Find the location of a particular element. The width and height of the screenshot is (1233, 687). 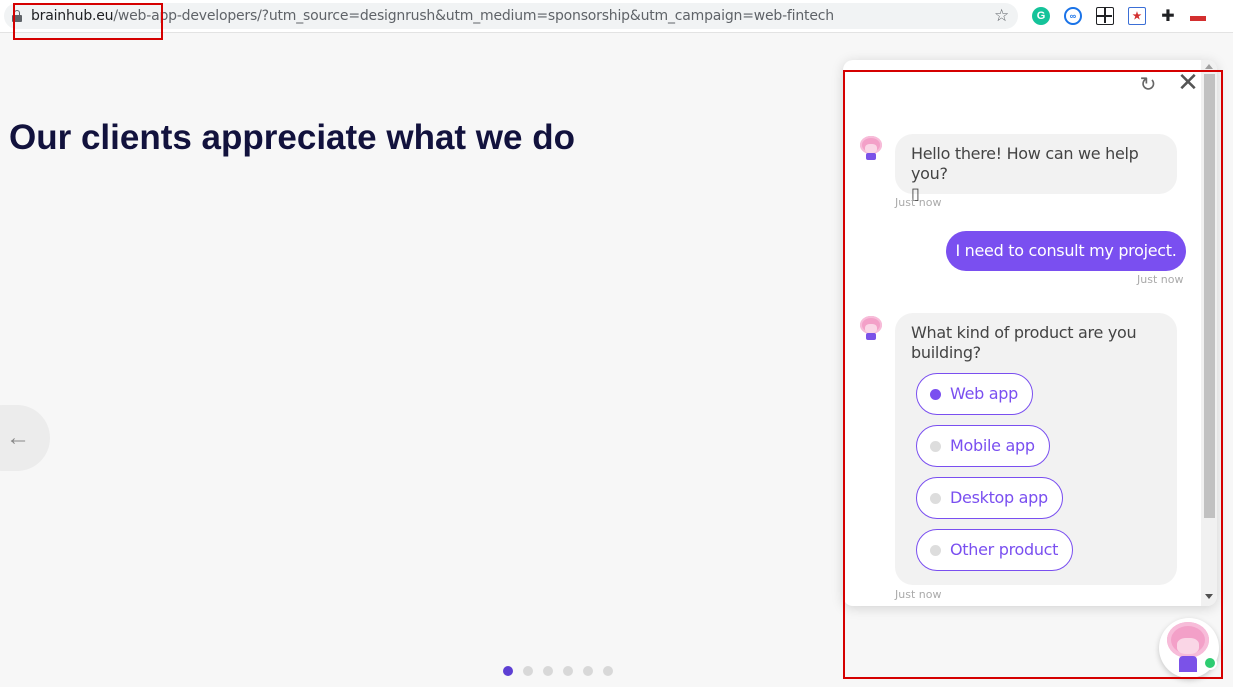

bot-message: Hello there! How can we help you? ▯ is located at coordinates (1036, 168).